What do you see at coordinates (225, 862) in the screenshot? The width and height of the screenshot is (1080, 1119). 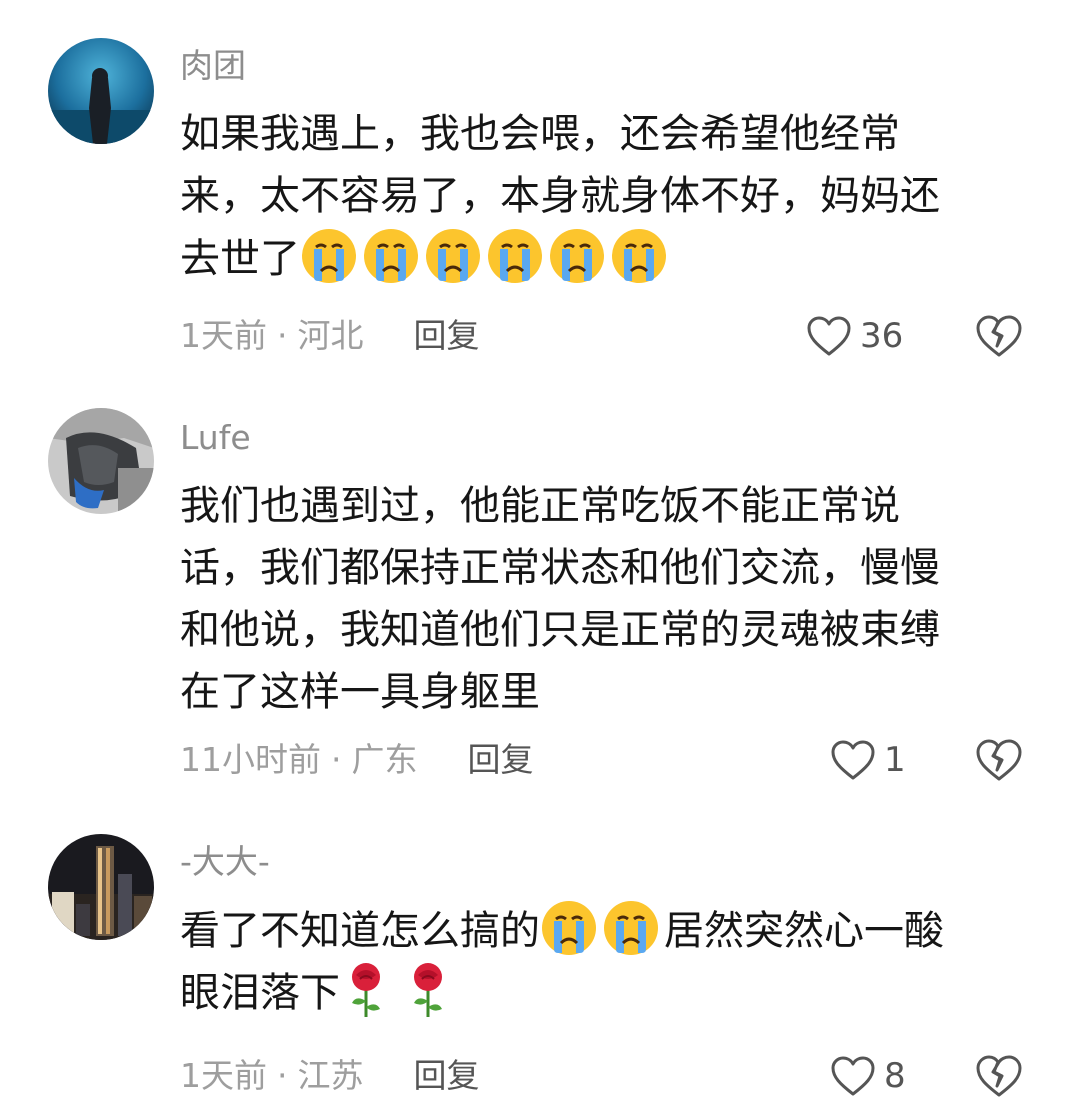 I see `username: -大大-` at bounding box center [225, 862].